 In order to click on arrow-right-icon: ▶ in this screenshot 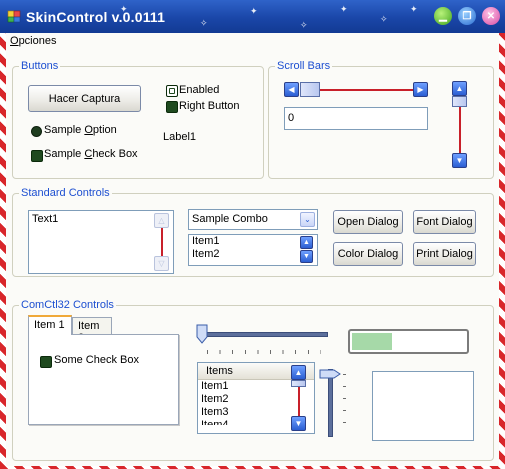, I will do `click(420, 89)`.